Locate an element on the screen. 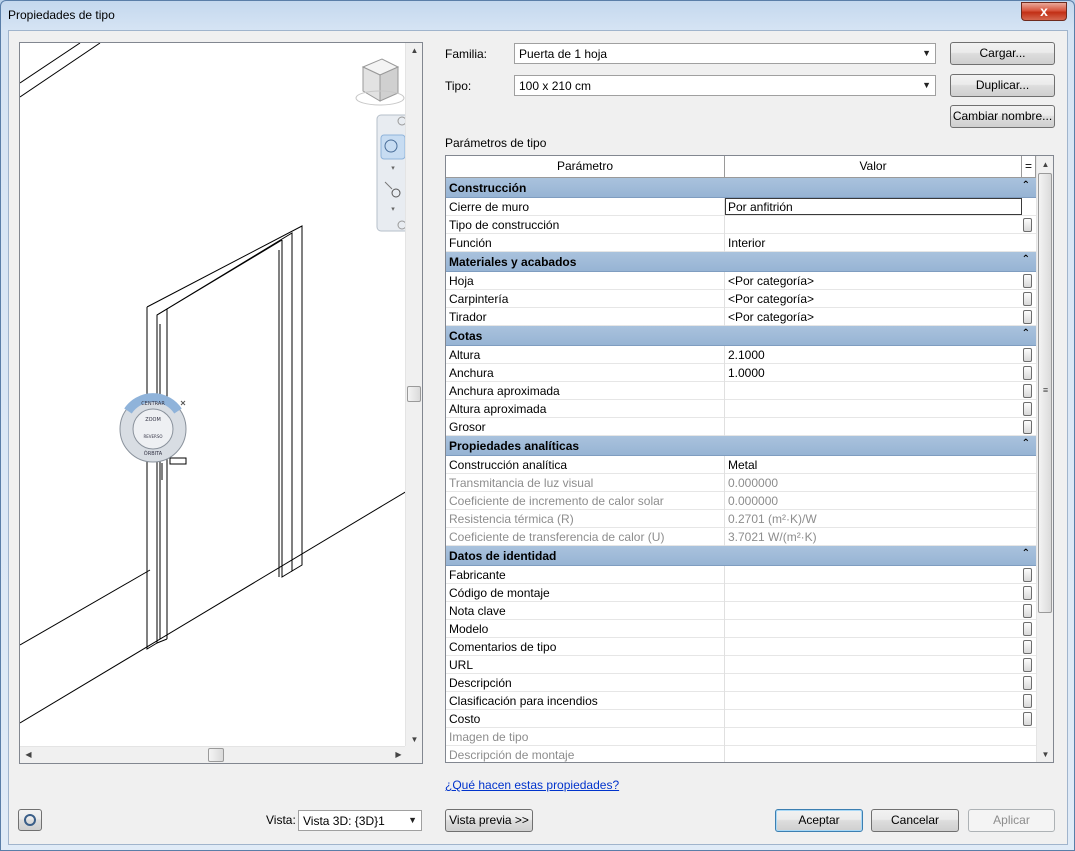 This screenshot has width=1075, height=851. parameter-row: Costo is located at coordinates (741, 719).